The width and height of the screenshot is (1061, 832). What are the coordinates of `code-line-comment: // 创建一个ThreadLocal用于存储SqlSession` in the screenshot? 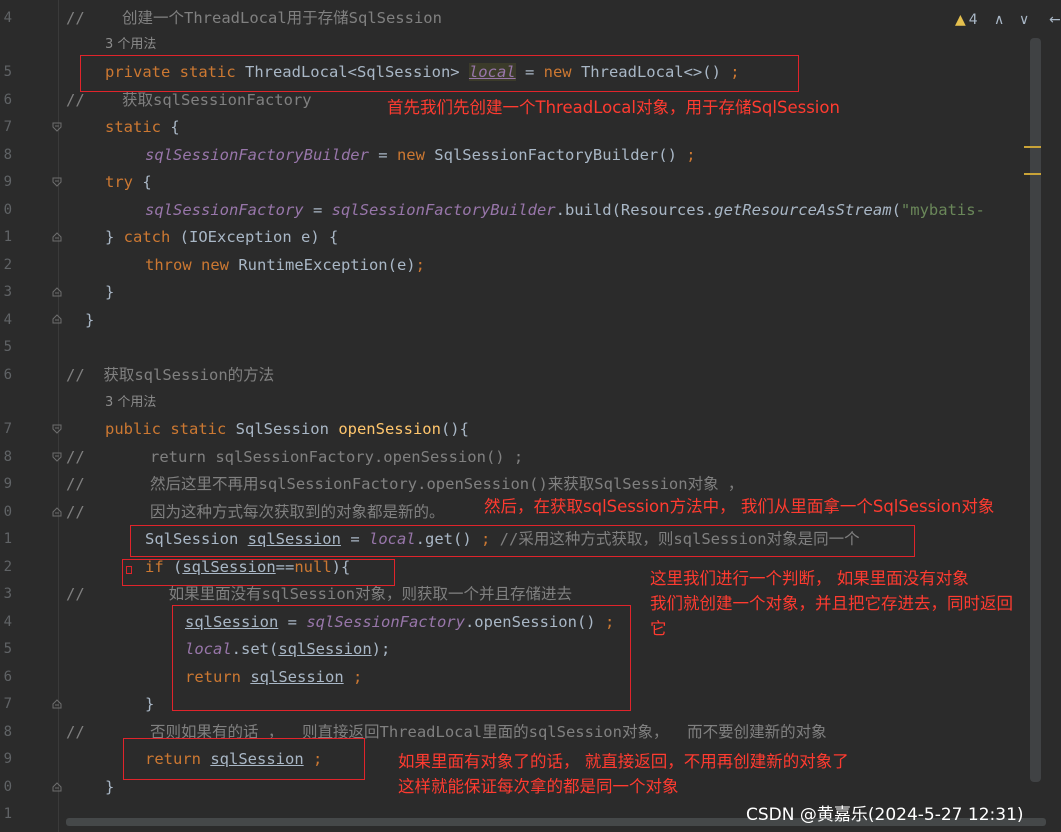 It's located at (254, 18).